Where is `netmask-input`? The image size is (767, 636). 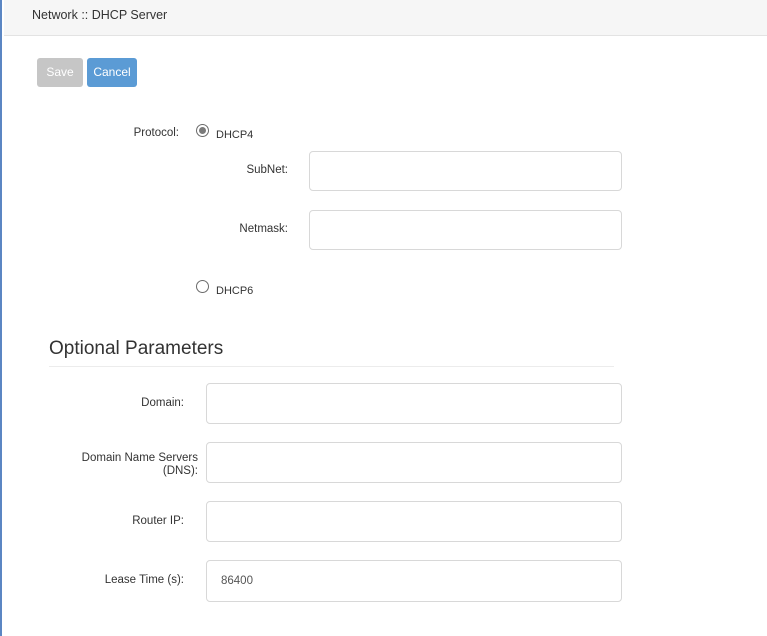 netmask-input is located at coordinates (465, 230).